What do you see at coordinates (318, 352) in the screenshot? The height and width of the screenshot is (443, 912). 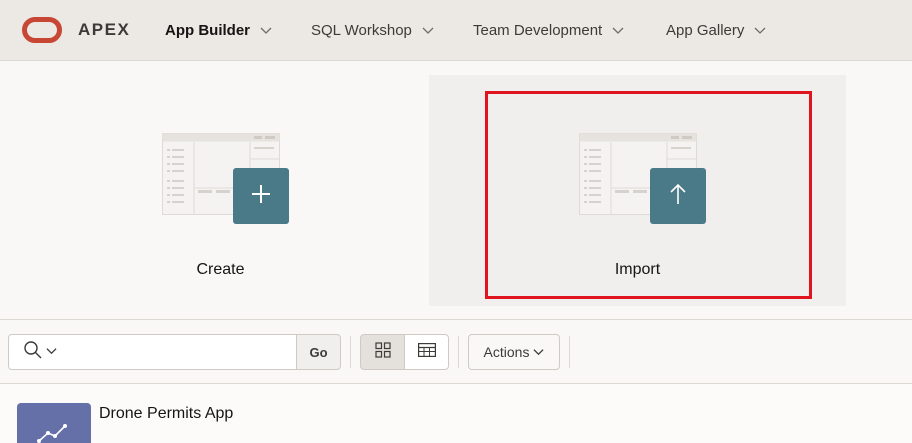 I see `go-button: Go` at bounding box center [318, 352].